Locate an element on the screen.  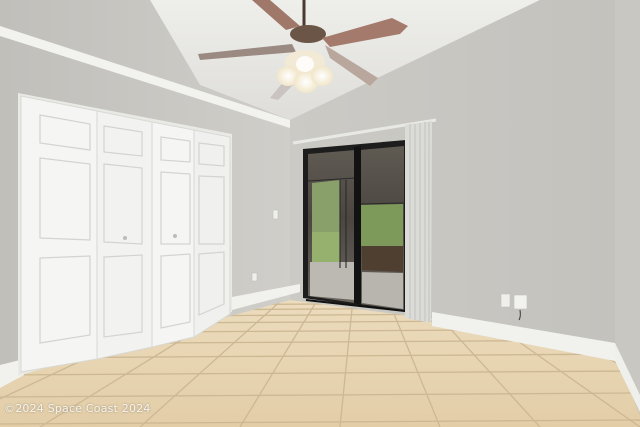
door-mullion is located at coordinates (357, 225).